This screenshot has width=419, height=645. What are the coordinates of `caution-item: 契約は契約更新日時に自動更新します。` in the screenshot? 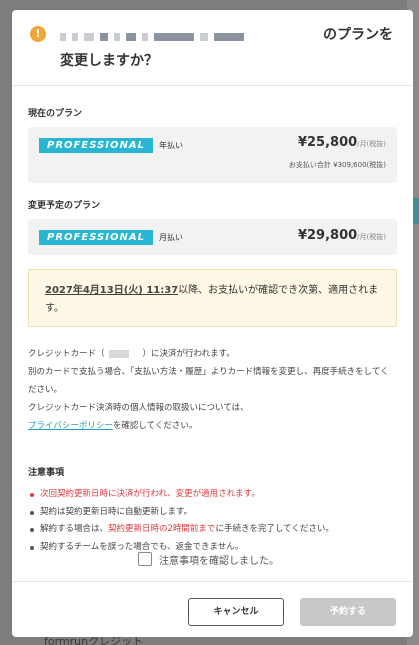 It's located at (212, 513).